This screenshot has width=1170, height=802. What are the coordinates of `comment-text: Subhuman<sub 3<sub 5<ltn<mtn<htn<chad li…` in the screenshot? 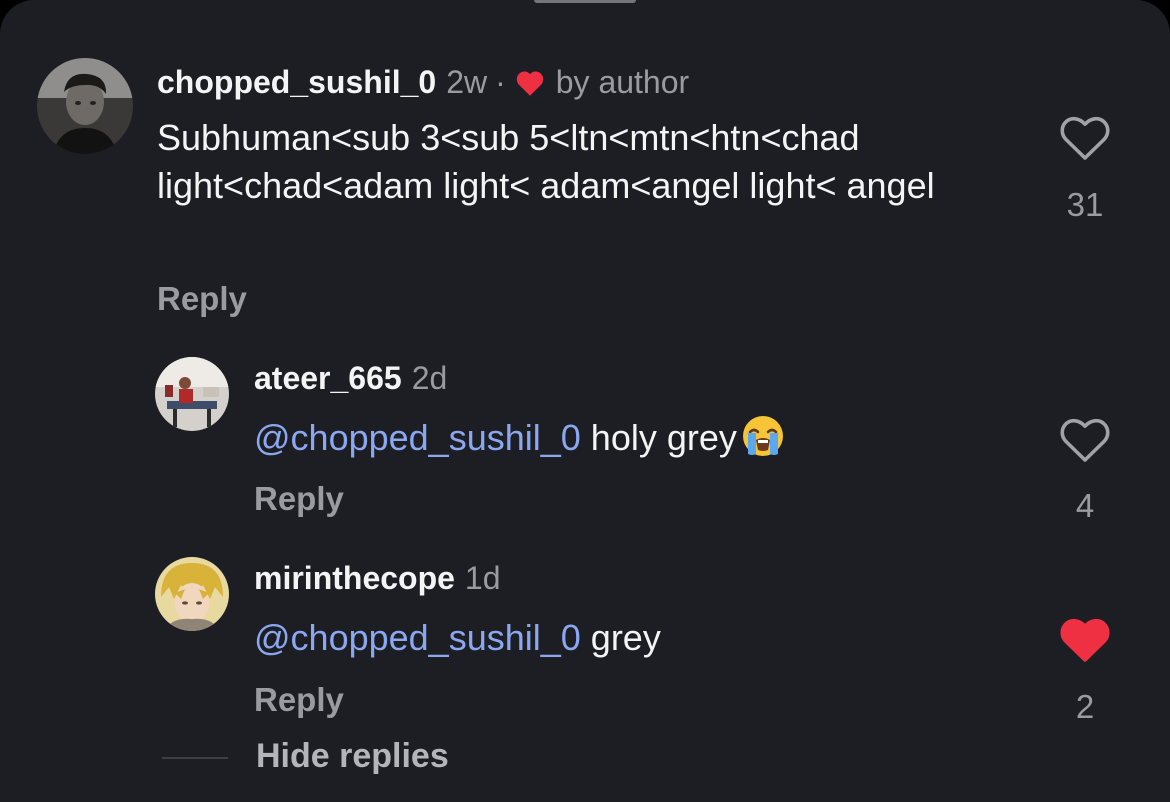 It's located at (546, 161).